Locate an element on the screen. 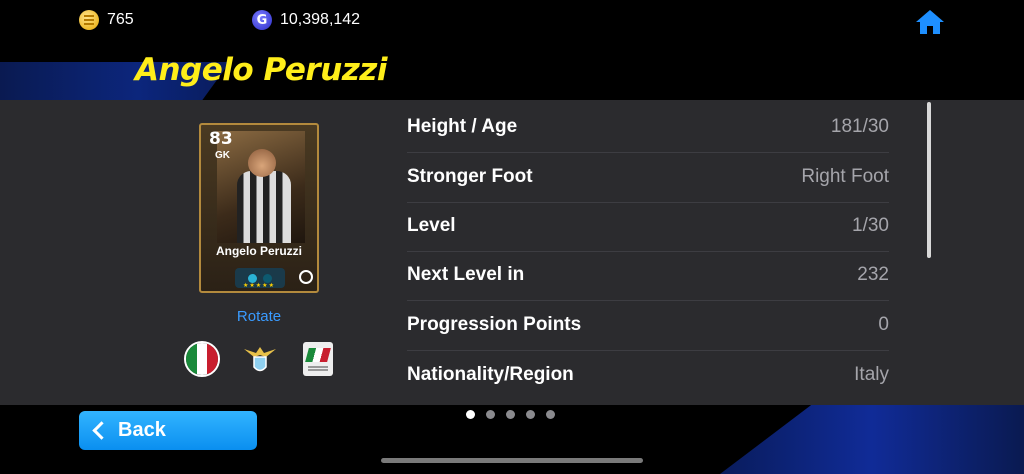 The image size is (1024, 474). page-indicator is located at coordinates (510, 414).